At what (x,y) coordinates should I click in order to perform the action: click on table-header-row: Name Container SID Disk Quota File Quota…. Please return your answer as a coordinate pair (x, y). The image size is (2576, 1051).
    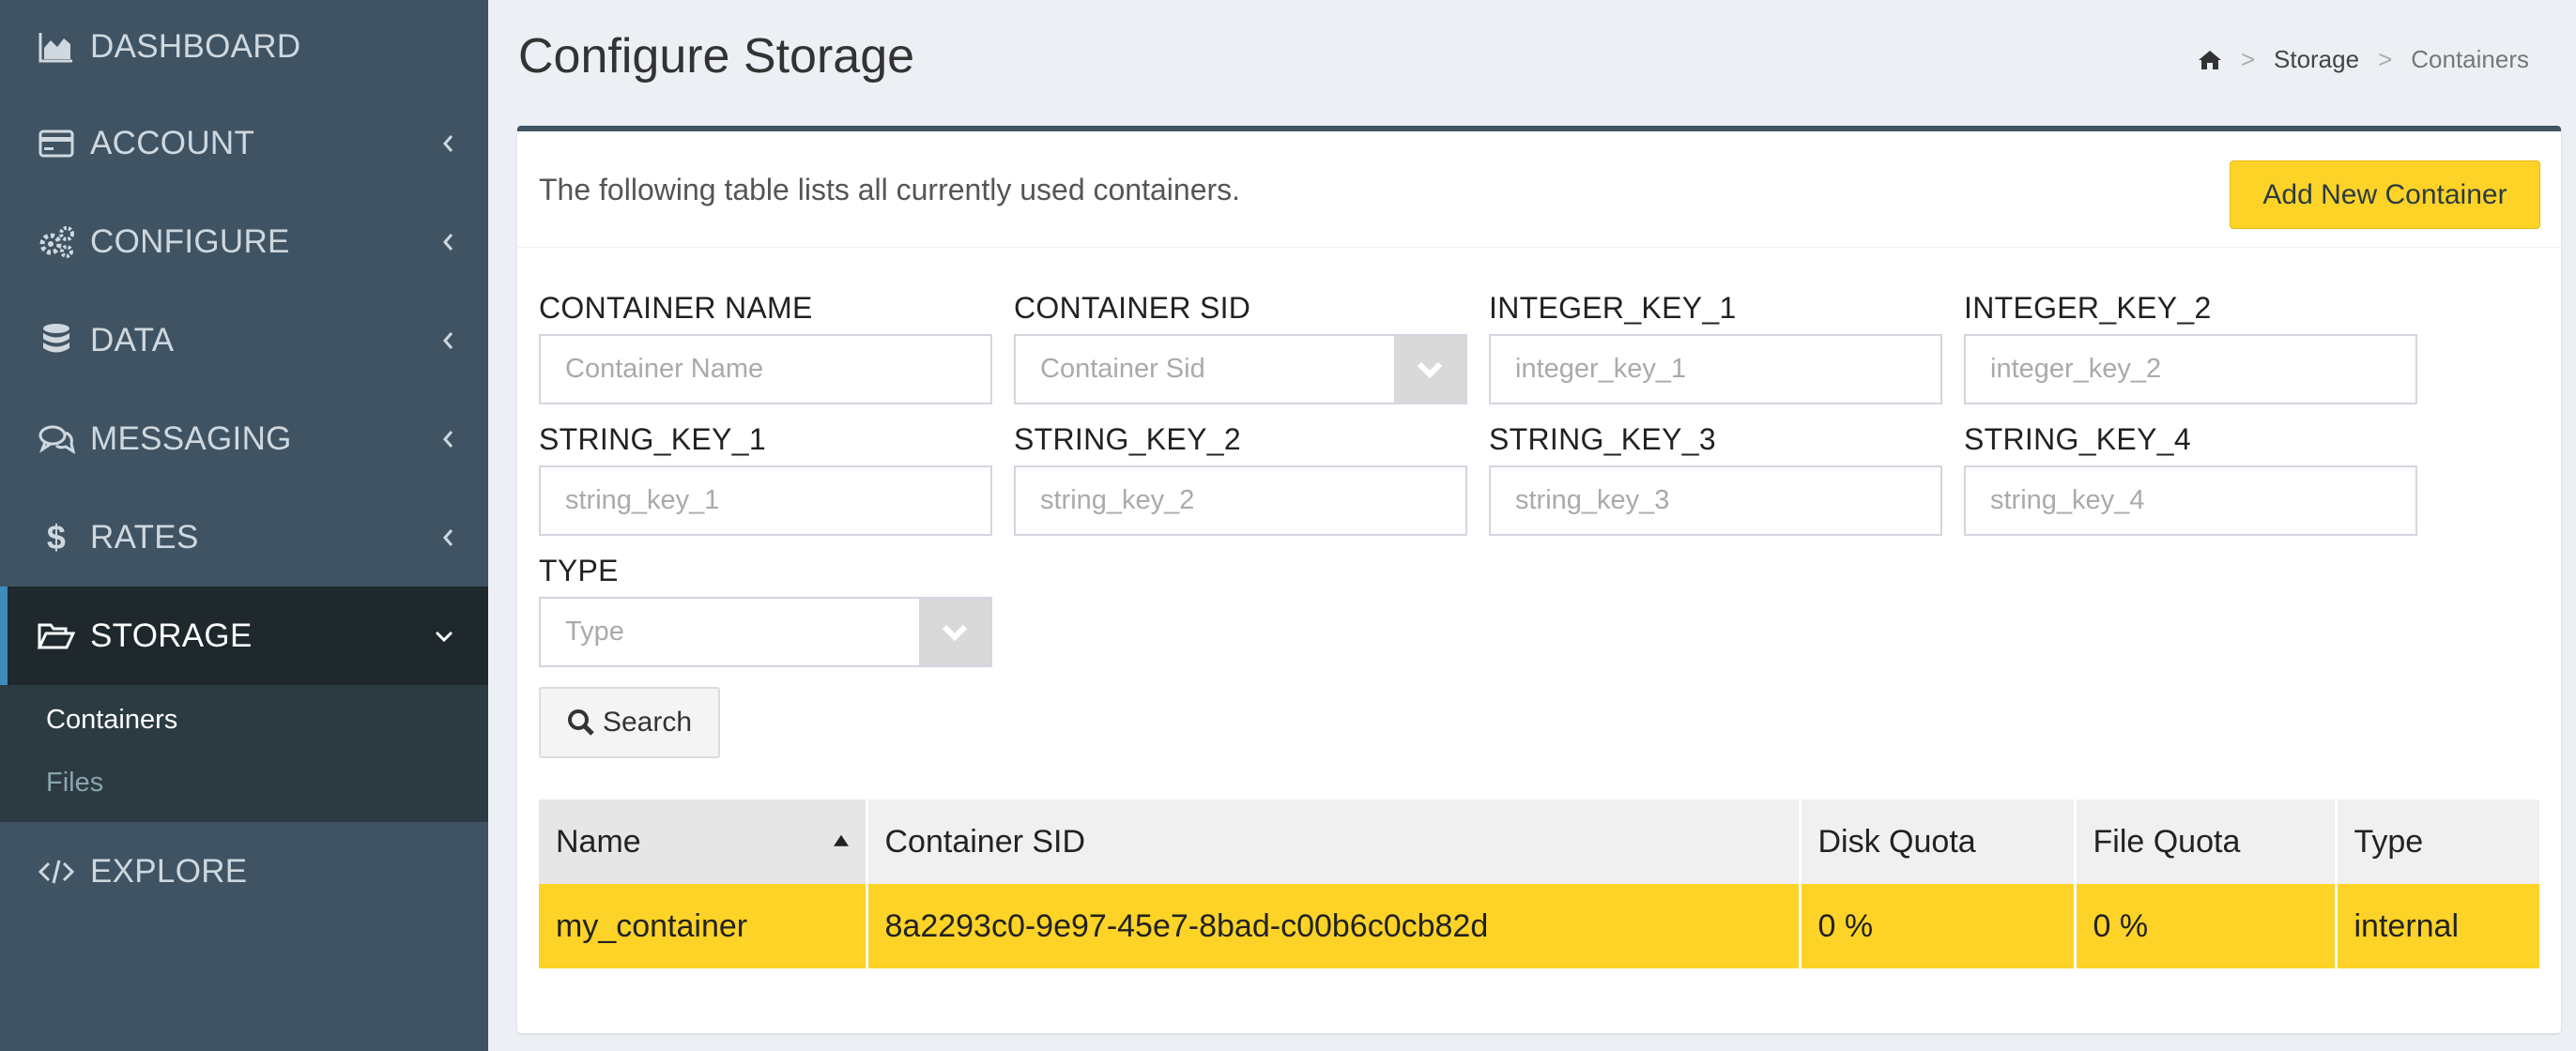
    Looking at the image, I should click on (1539, 842).